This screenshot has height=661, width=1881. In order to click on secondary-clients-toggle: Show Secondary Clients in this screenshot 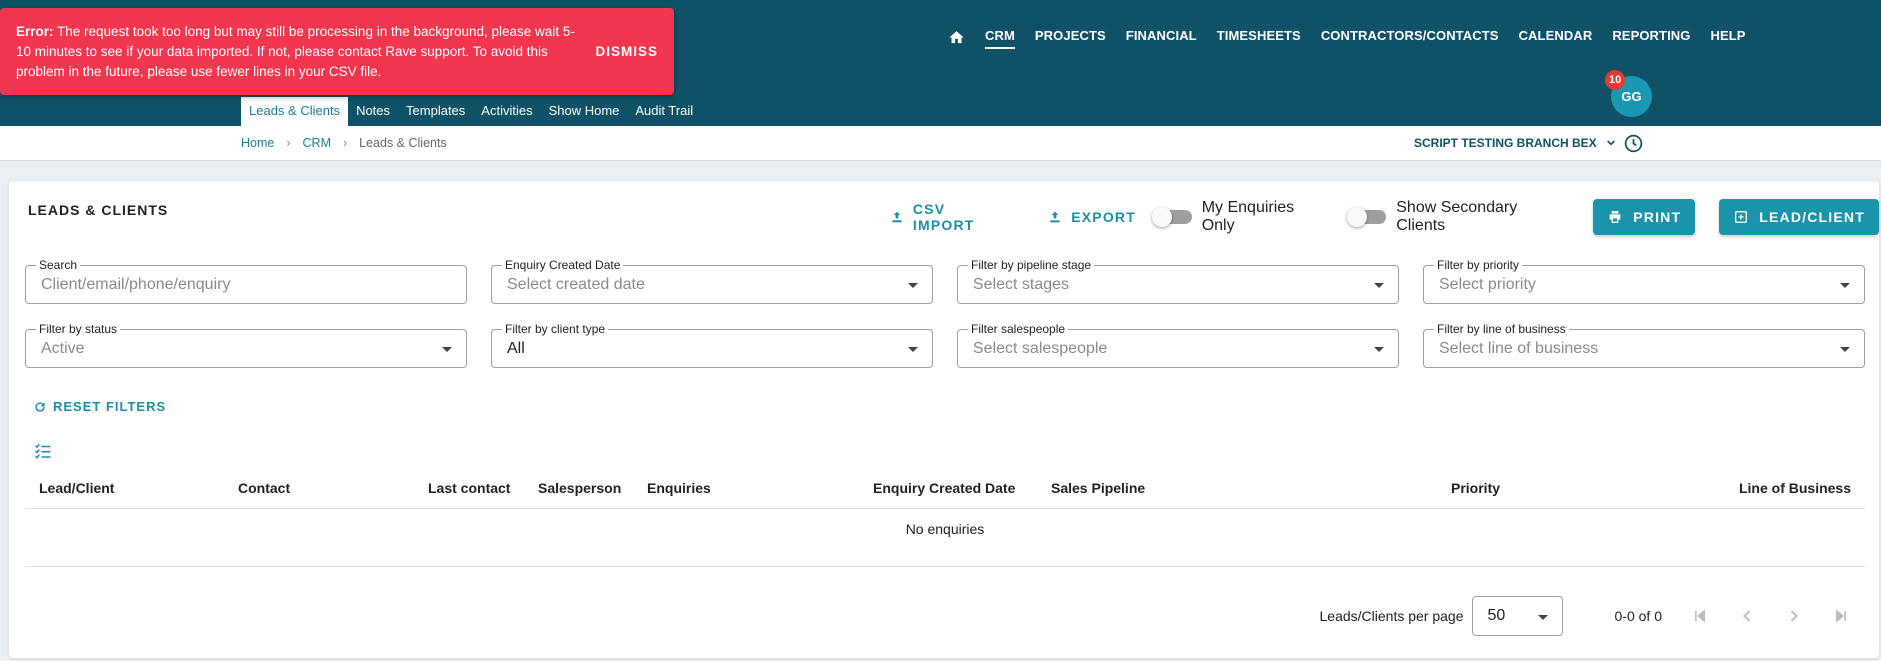, I will do `click(1458, 217)`.